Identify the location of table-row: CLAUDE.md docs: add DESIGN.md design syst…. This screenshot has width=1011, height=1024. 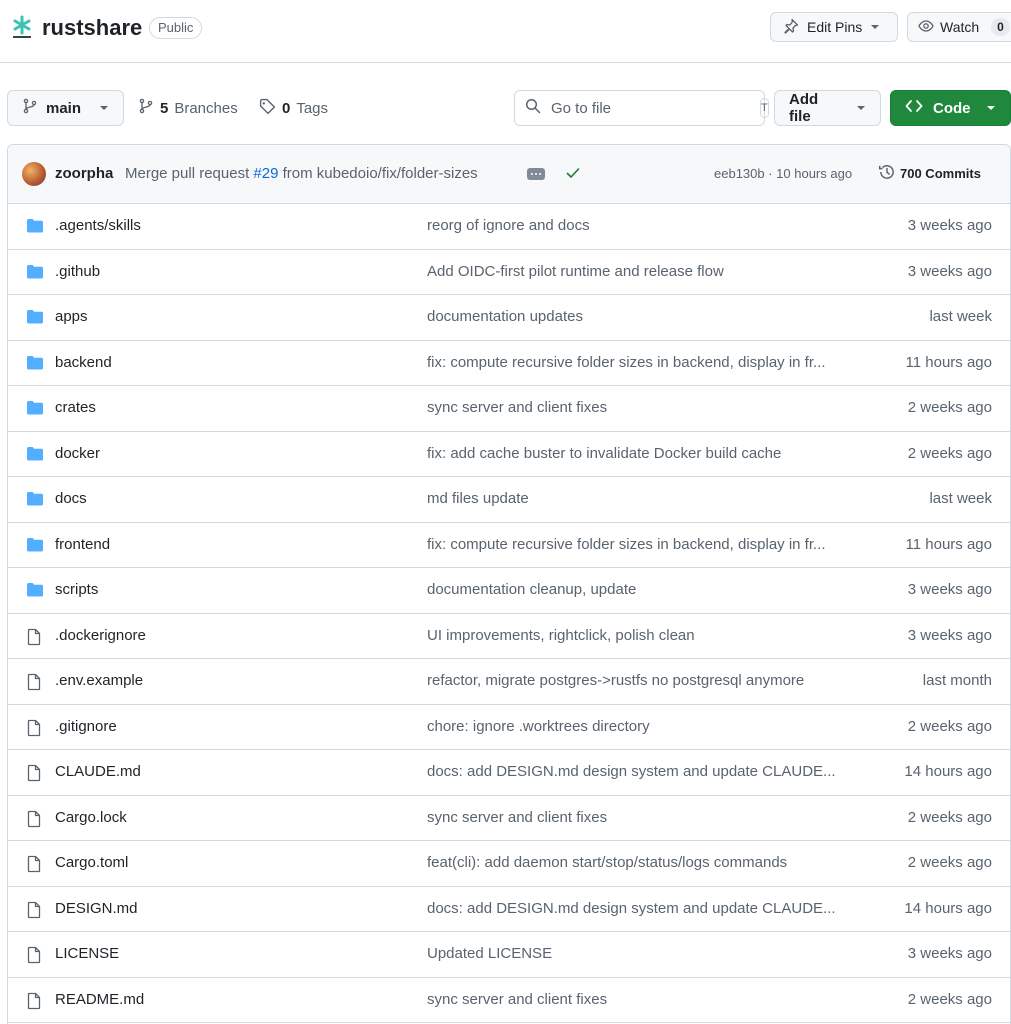
(509, 773).